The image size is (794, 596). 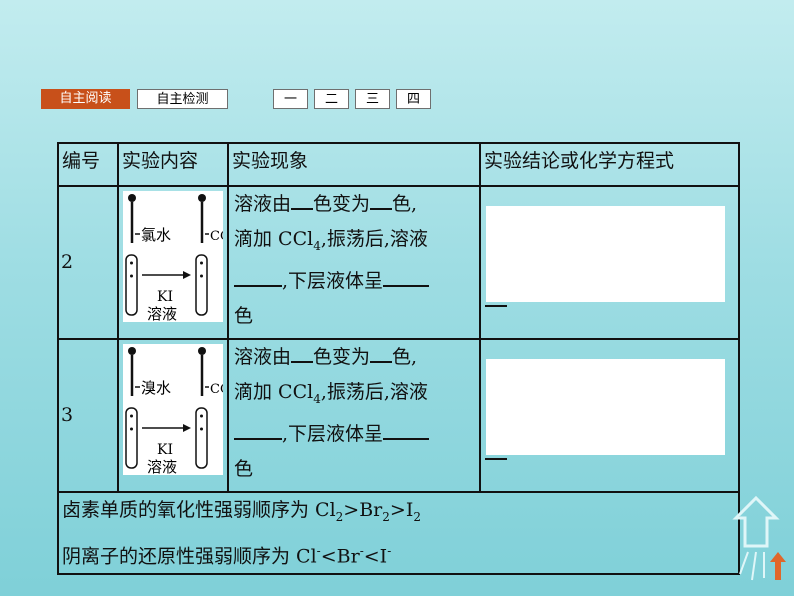 I want to click on row-number: 2, so click(x=88, y=262).